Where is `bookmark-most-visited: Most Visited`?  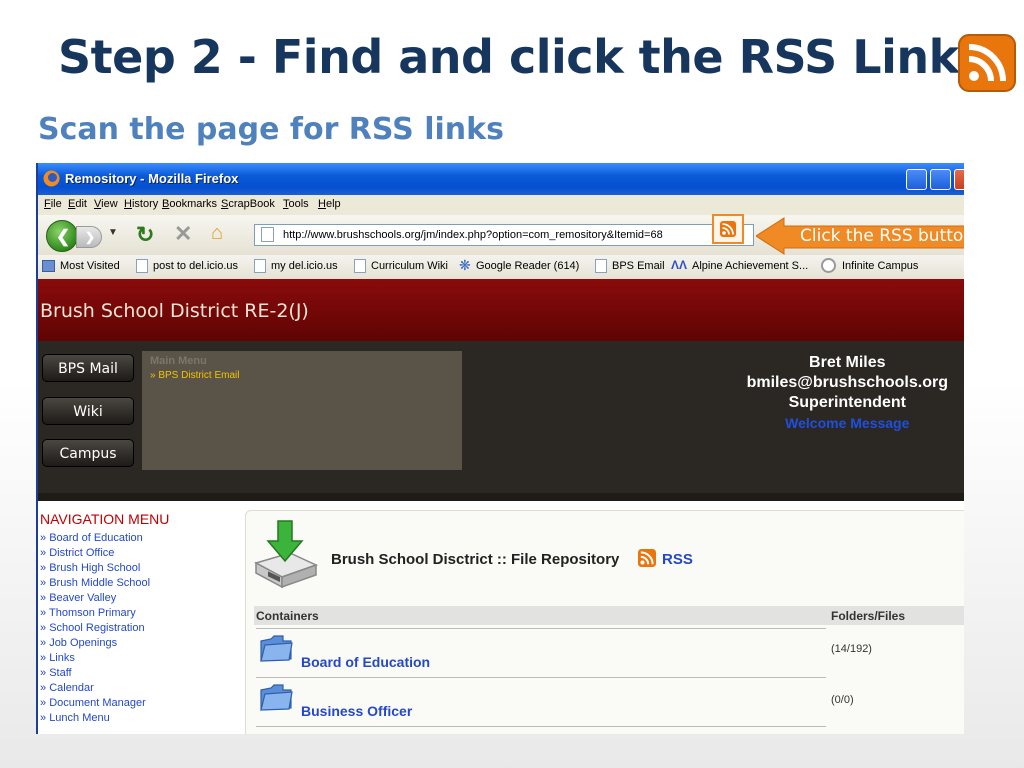 bookmark-most-visited: Most Visited is located at coordinates (90, 266).